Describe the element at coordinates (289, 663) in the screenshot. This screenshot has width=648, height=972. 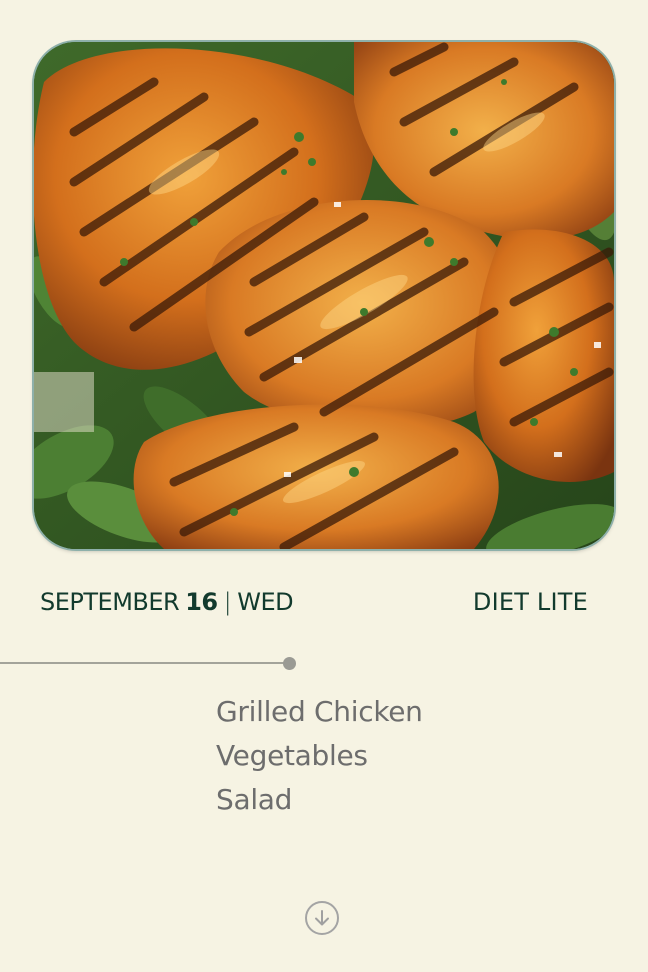
I see `timeline-dot` at that location.